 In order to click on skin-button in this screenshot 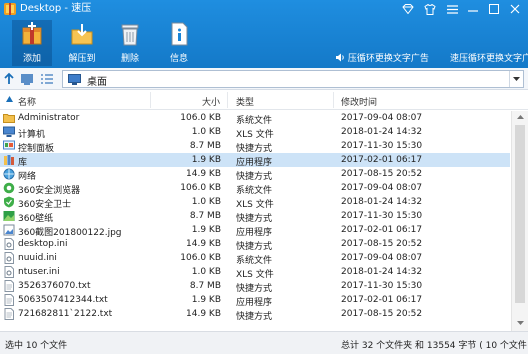, I will do `click(408, 9)`.